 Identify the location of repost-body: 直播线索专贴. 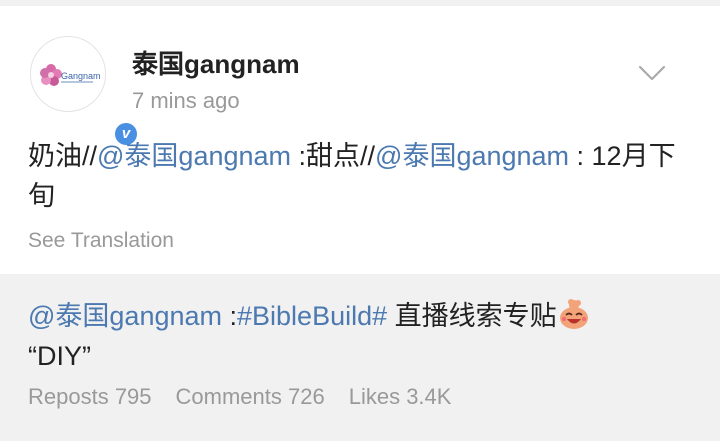
(472, 316).